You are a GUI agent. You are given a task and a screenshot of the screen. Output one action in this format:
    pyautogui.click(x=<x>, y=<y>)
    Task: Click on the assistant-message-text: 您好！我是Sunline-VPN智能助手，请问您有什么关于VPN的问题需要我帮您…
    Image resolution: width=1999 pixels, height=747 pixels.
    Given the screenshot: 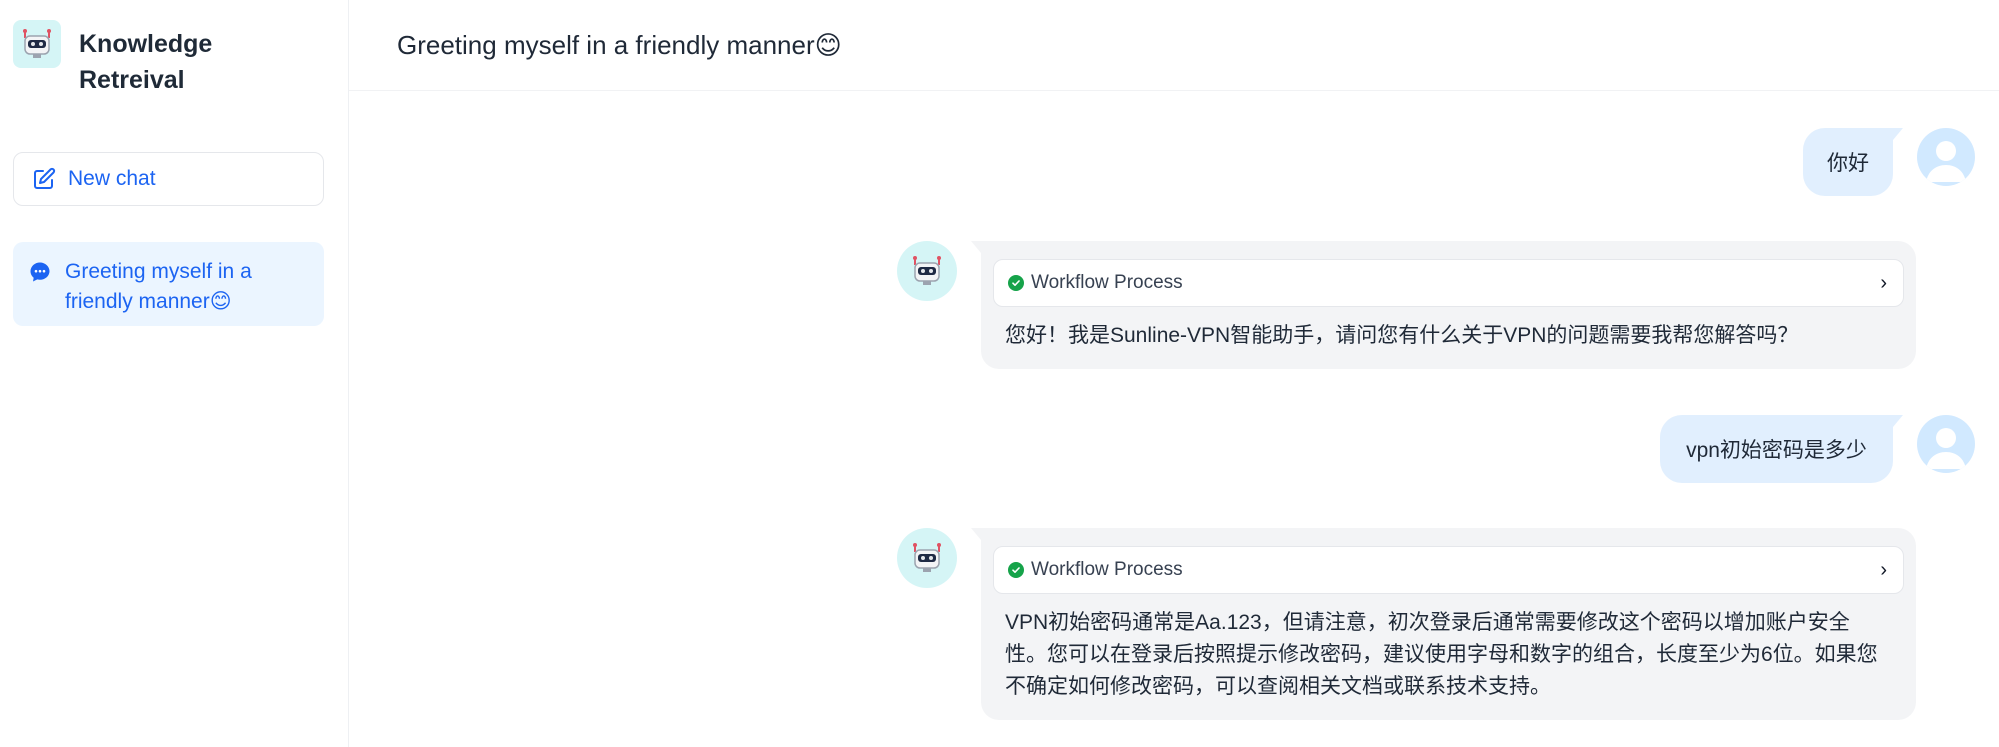 What is the action you would take?
    pyautogui.click(x=1402, y=335)
    